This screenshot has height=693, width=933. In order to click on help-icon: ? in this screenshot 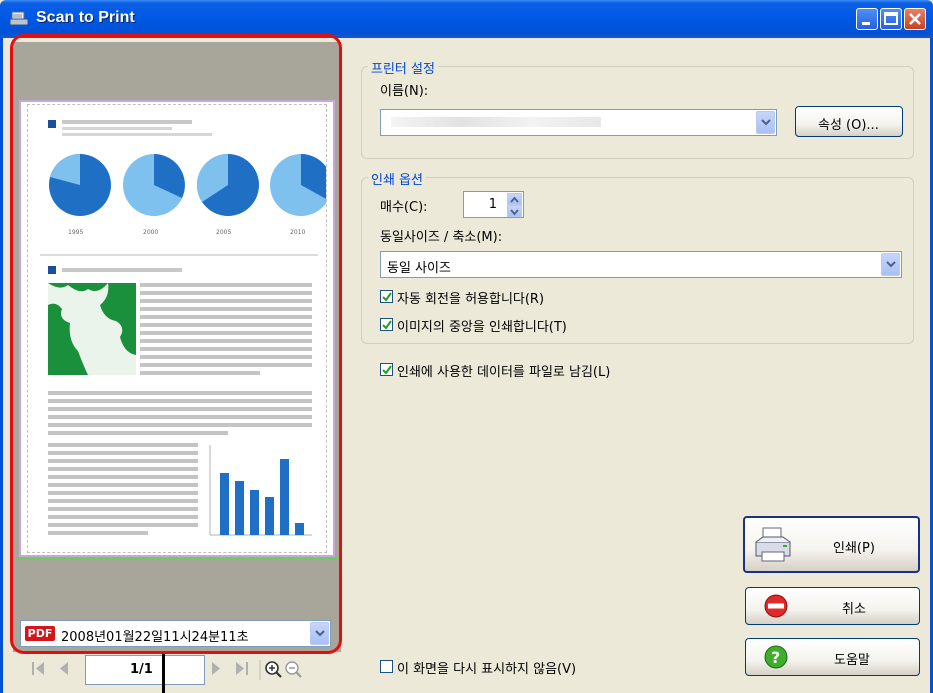, I will do `click(776, 657)`.